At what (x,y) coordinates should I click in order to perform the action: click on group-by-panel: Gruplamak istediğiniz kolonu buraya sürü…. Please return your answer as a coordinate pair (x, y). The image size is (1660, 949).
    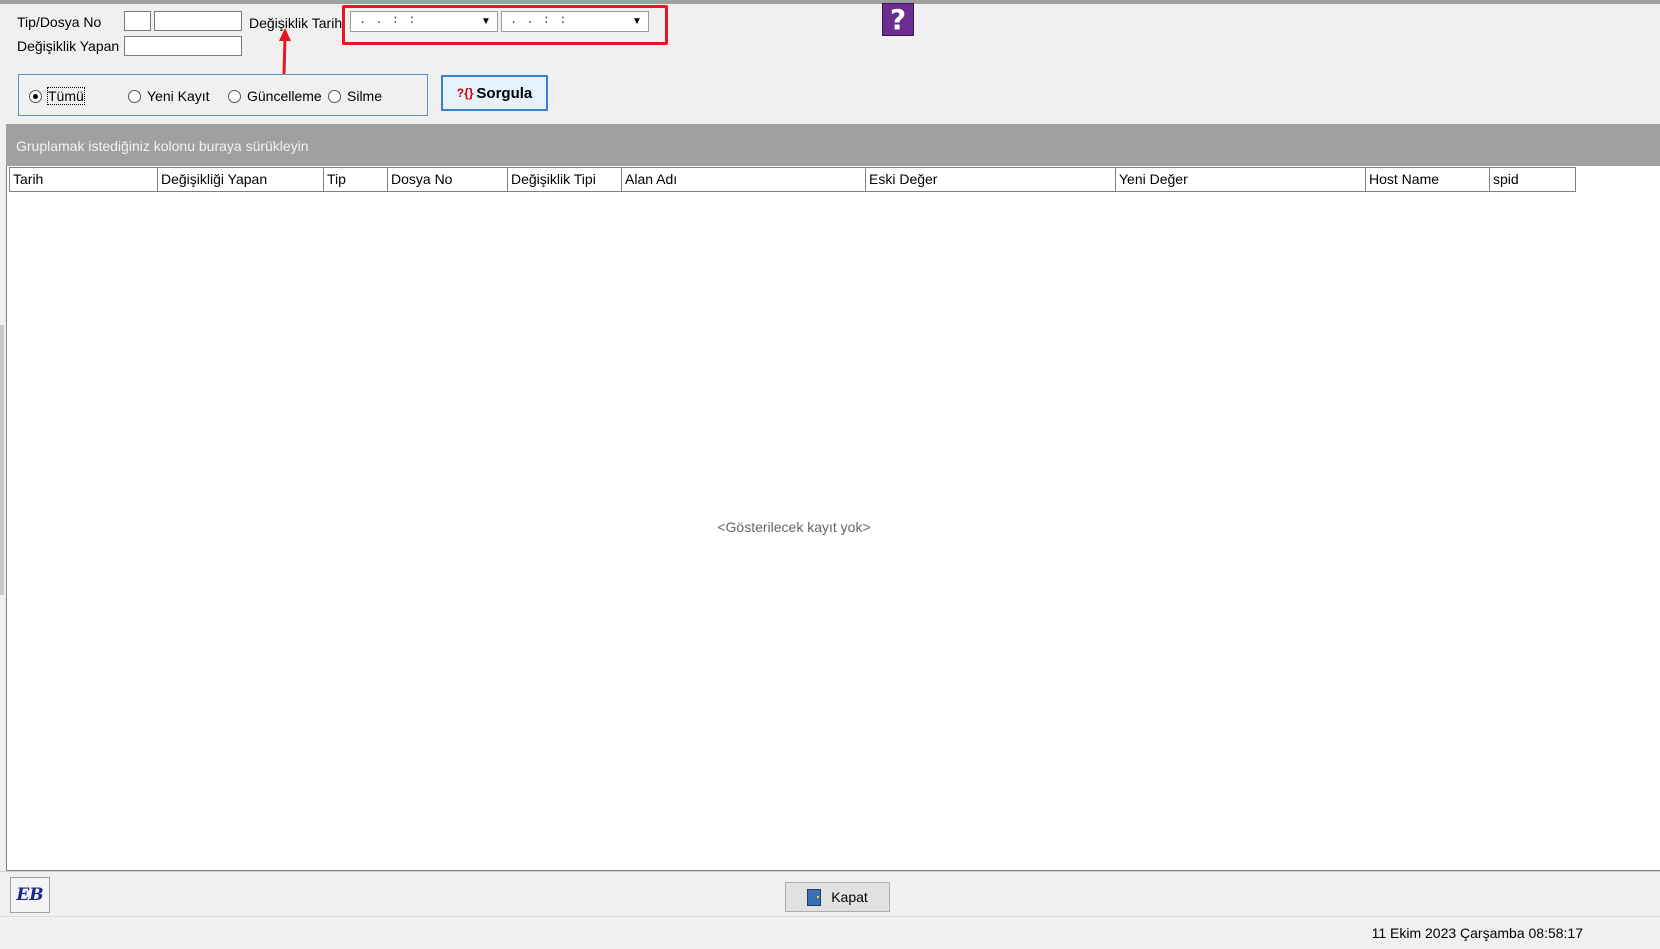
    Looking at the image, I should click on (833, 145).